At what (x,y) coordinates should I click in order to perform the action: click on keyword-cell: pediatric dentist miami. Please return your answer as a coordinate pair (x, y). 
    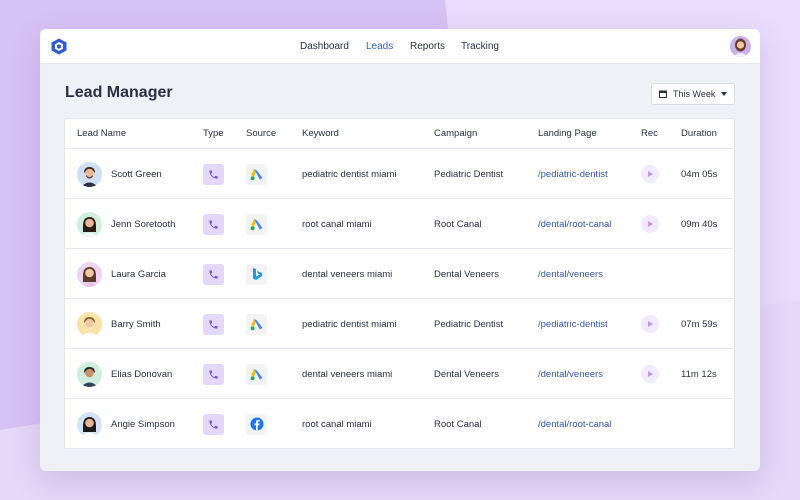
    Looking at the image, I should click on (349, 174).